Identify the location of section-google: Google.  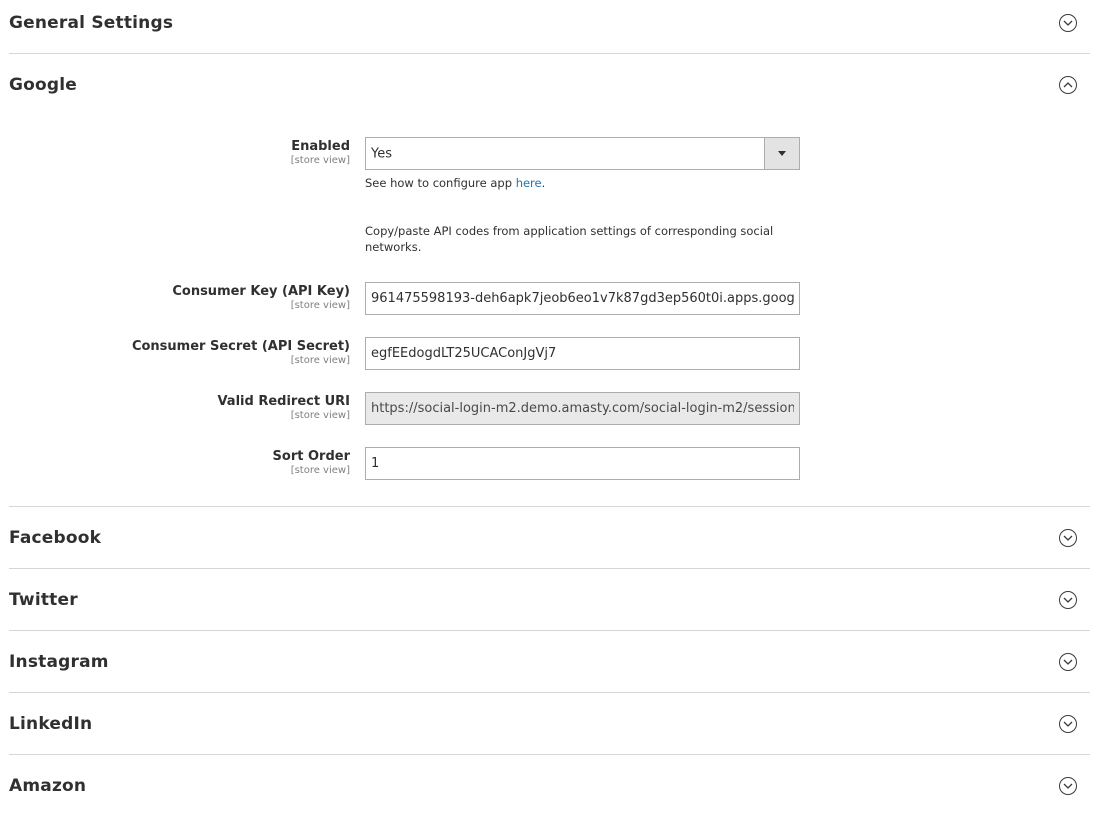
(549, 85).